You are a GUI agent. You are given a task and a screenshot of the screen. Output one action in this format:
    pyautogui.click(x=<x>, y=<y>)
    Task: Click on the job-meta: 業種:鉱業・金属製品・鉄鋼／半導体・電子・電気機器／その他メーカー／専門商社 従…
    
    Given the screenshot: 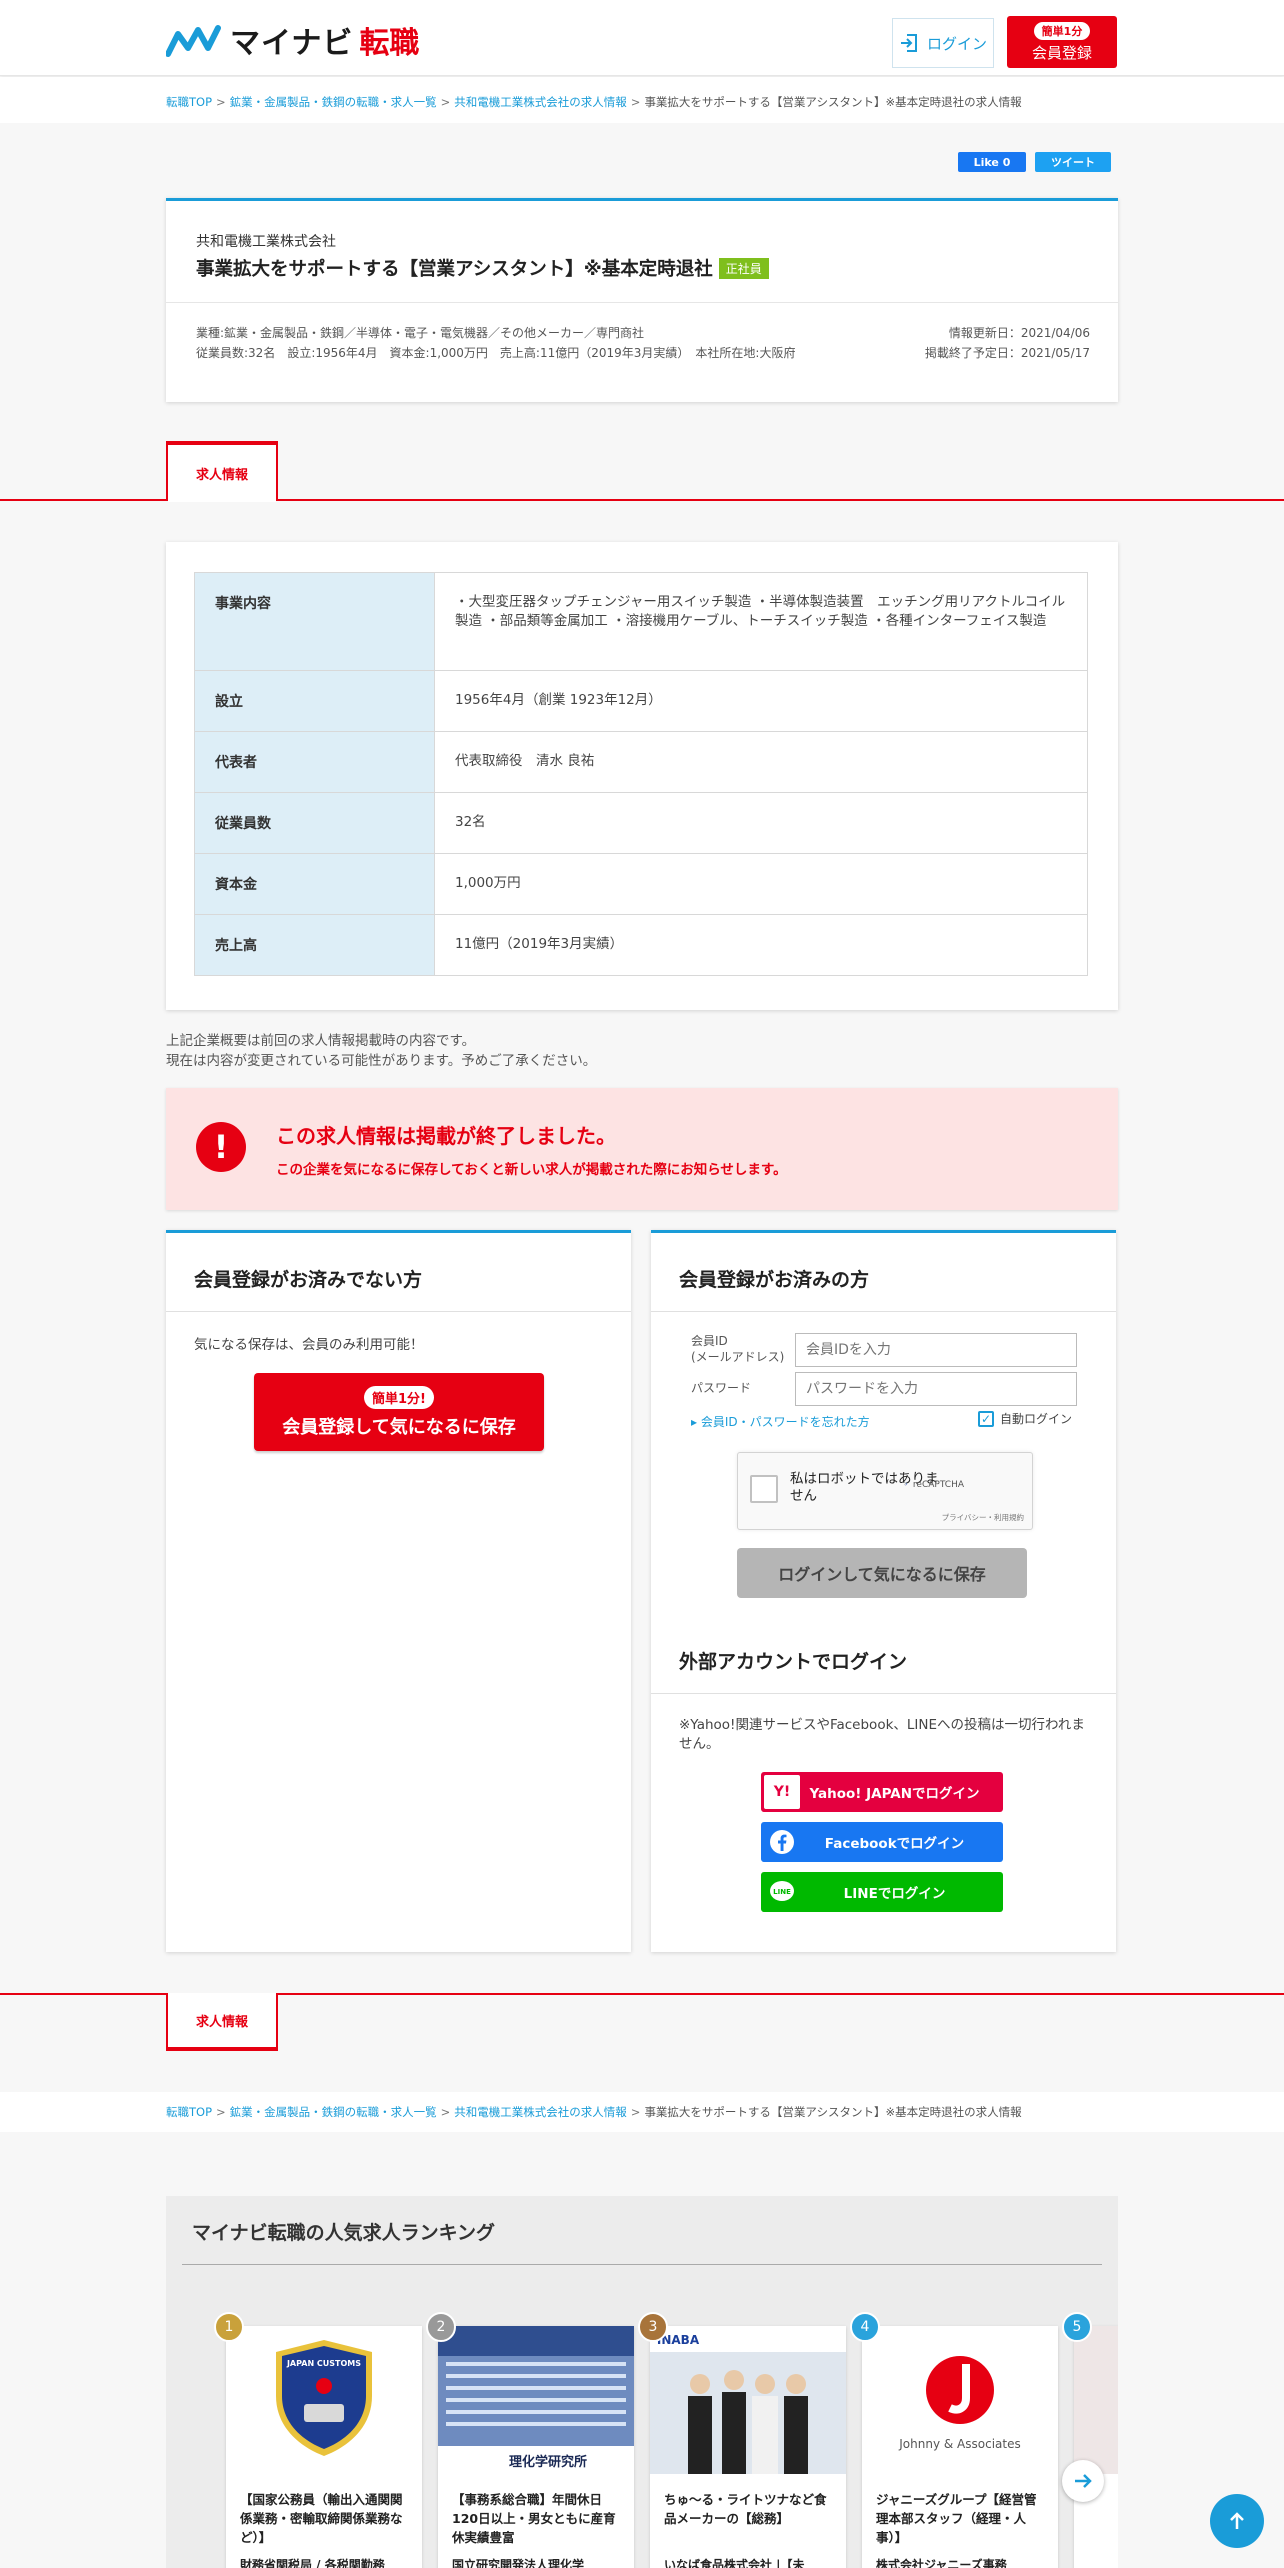 What is the action you would take?
    pyautogui.click(x=495, y=343)
    